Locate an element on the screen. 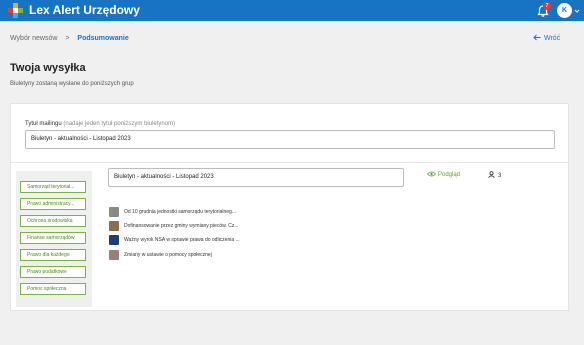 Image resolution: width=584 pixels, height=345 pixels. breadcrumb: Wybór newsów > Podsumowanie is located at coordinates (69, 38).